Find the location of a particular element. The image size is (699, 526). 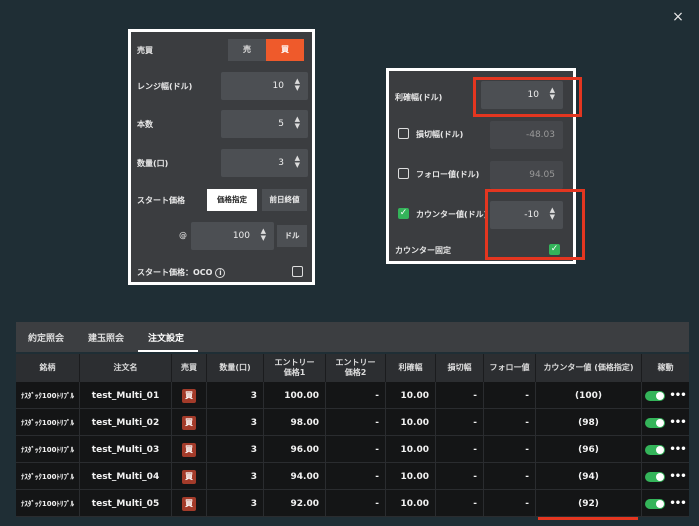

counter-fixed-label: カウンター固定 is located at coordinates (423, 250).